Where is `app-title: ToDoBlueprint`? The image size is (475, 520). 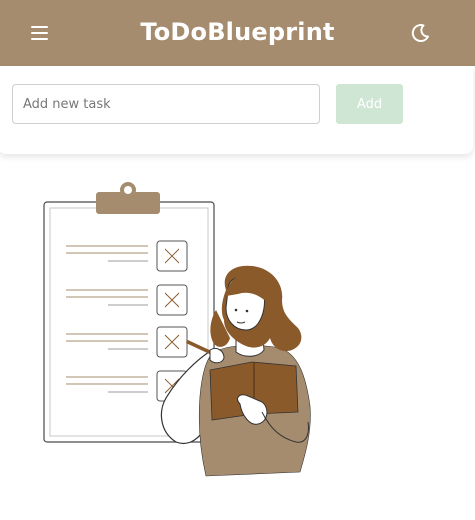
app-title: ToDoBlueprint is located at coordinates (237, 32).